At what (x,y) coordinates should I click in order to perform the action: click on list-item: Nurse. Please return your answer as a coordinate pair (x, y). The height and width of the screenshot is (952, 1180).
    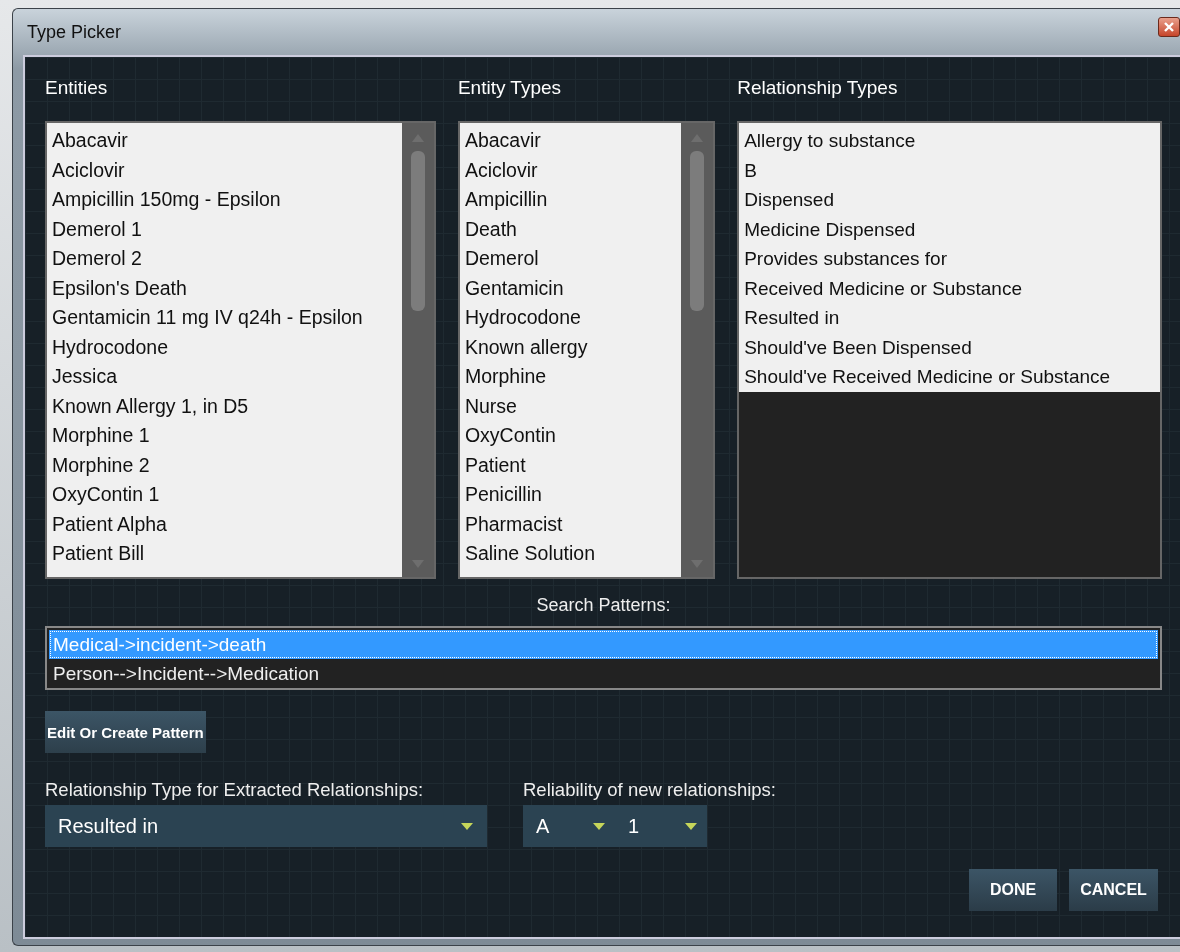
    Looking at the image, I should click on (570, 406).